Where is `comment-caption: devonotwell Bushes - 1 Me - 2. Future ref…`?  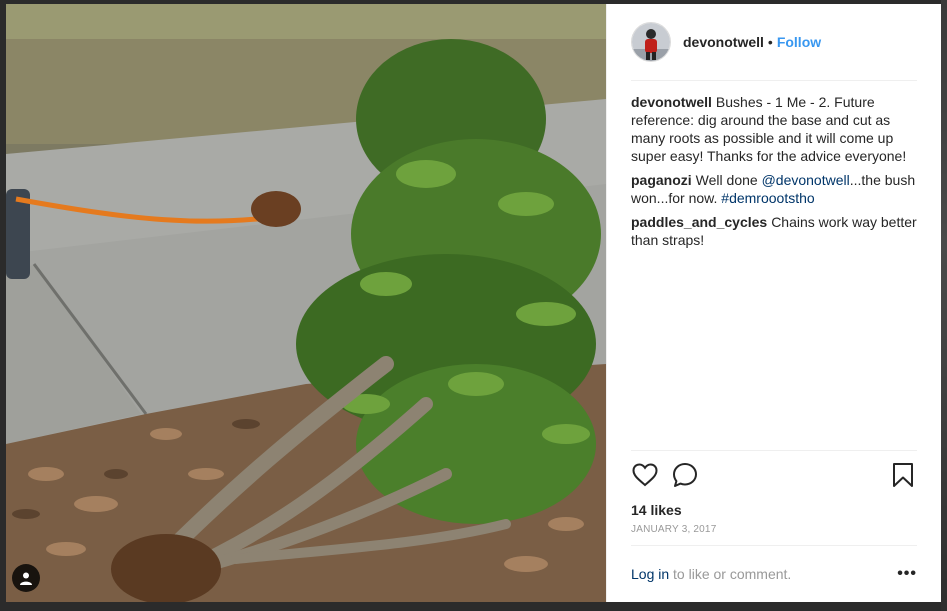 comment-caption: devonotwell Bushes - 1 Me - 2. Future ref… is located at coordinates (774, 129).